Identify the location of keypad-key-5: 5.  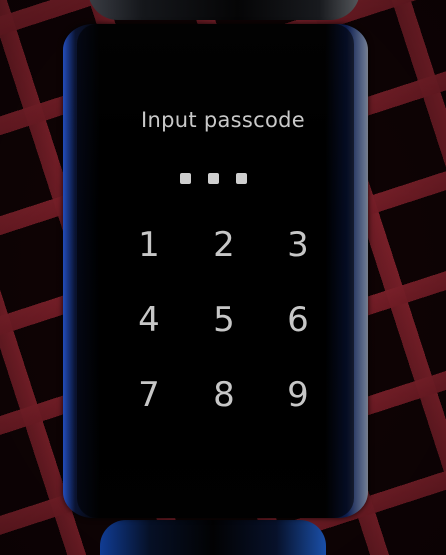
(224, 320).